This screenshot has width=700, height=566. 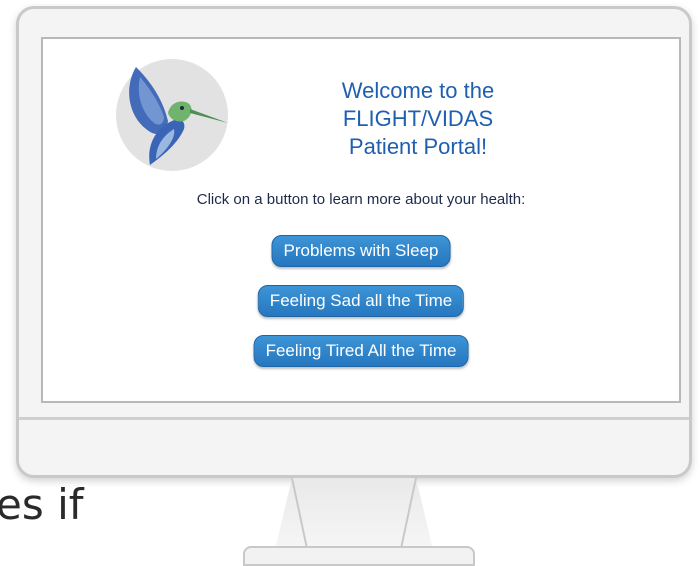 What do you see at coordinates (354, 418) in the screenshot?
I see `monitor-chin-divider` at bounding box center [354, 418].